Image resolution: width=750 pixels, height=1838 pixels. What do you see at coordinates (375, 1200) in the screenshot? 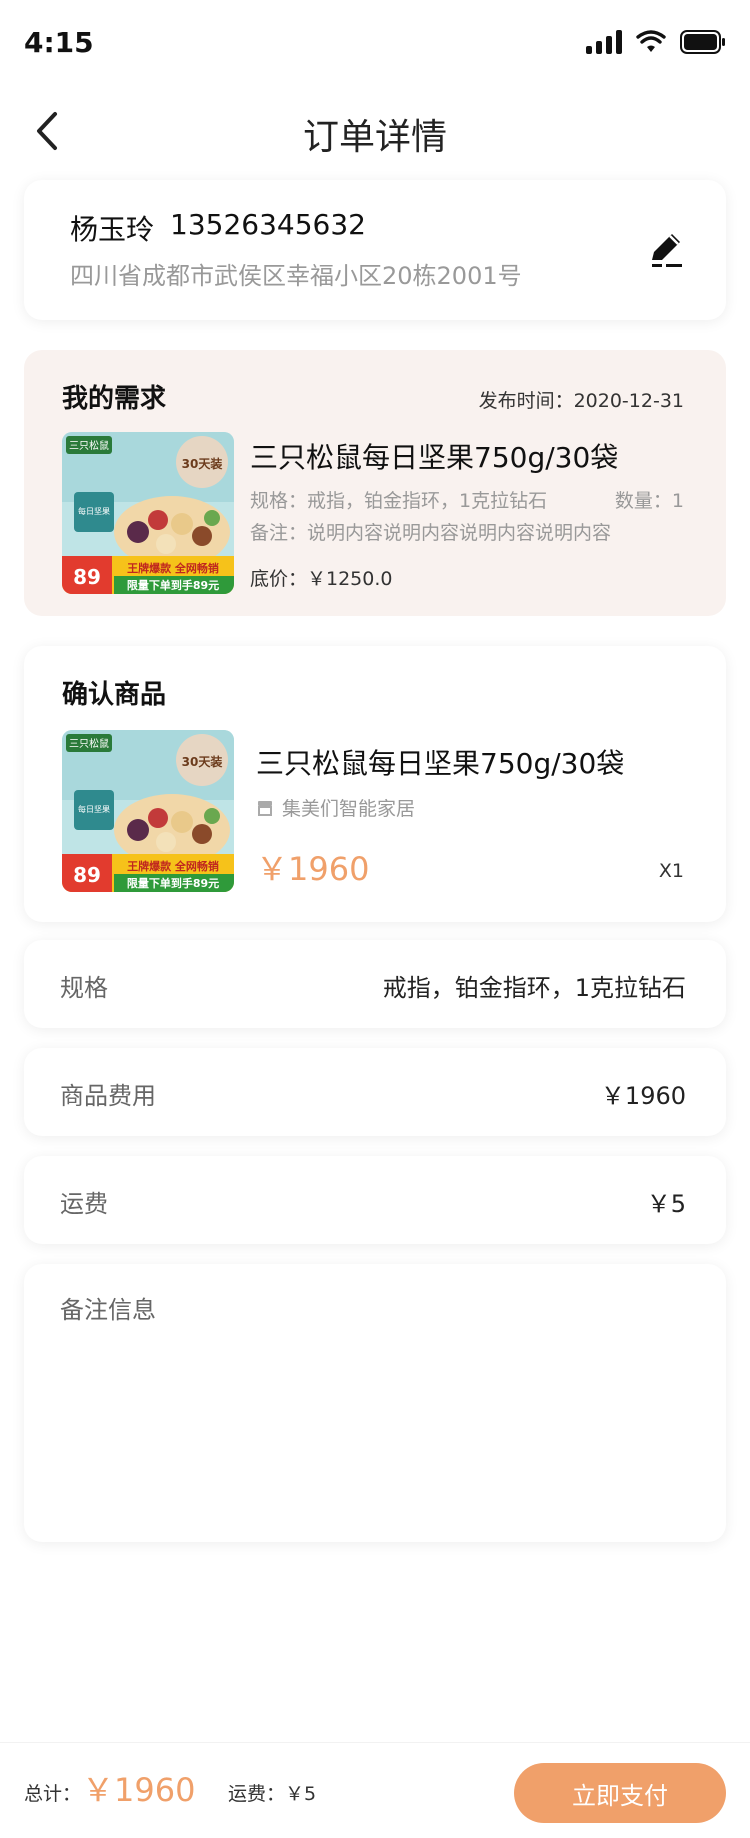
I see `shipping-row: 运费 ￥5` at bounding box center [375, 1200].